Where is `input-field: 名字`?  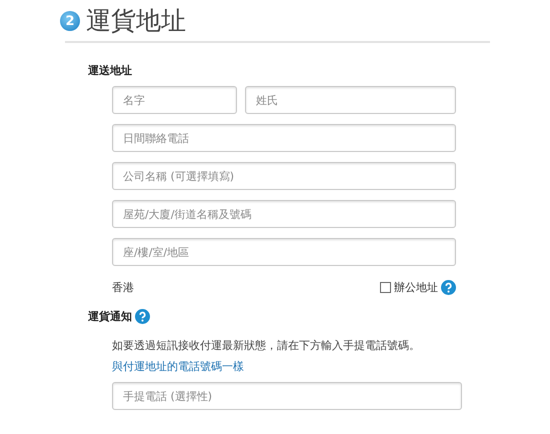 input-field: 名字 is located at coordinates (174, 100).